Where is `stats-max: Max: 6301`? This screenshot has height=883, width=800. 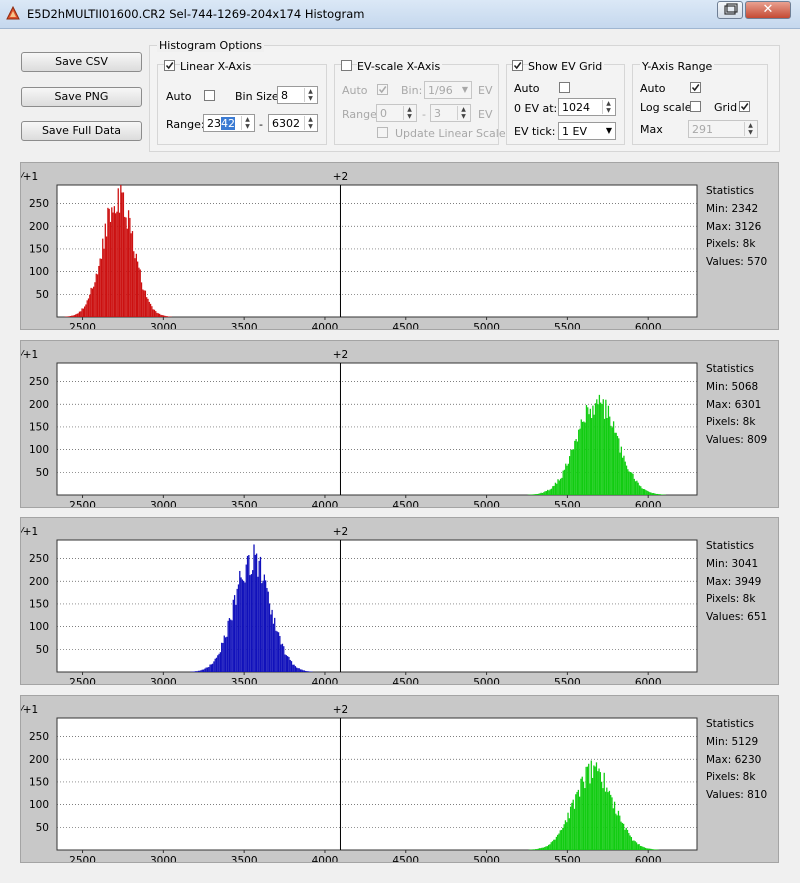
stats-max: Max: 6301 is located at coordinates (734, 404).